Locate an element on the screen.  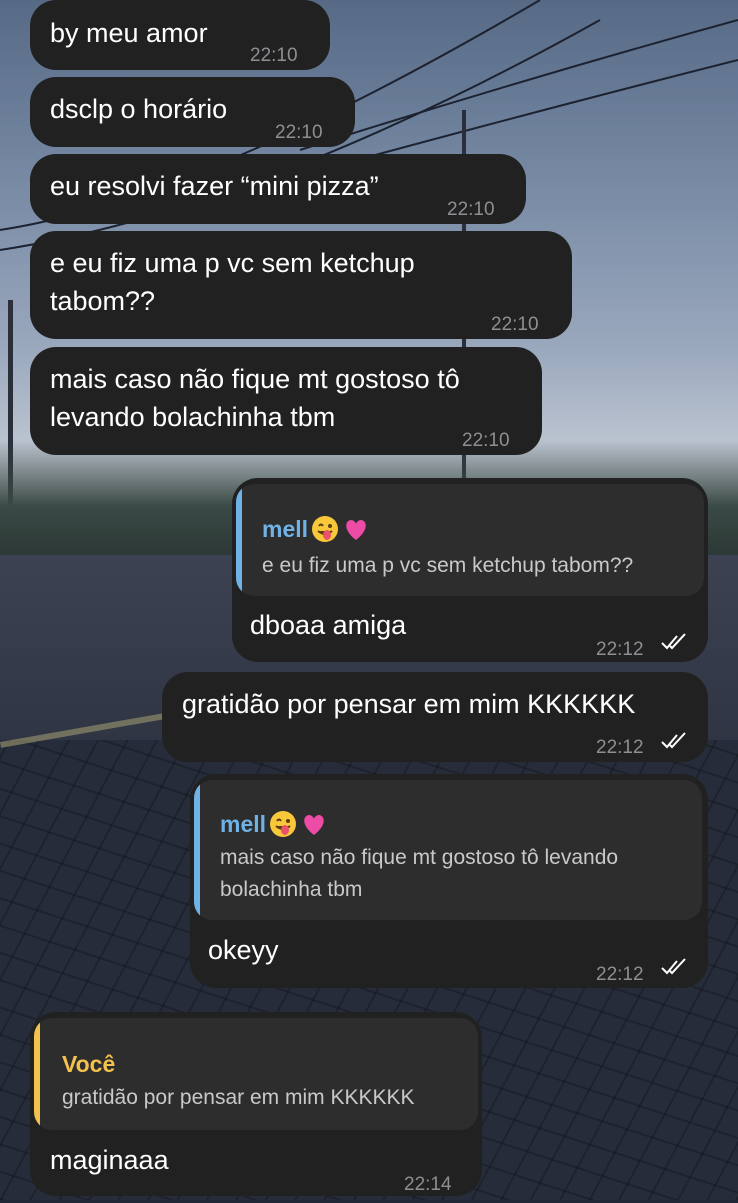
reply-quoted-text: bolachinha tbm is located at coordinates (291, 889).